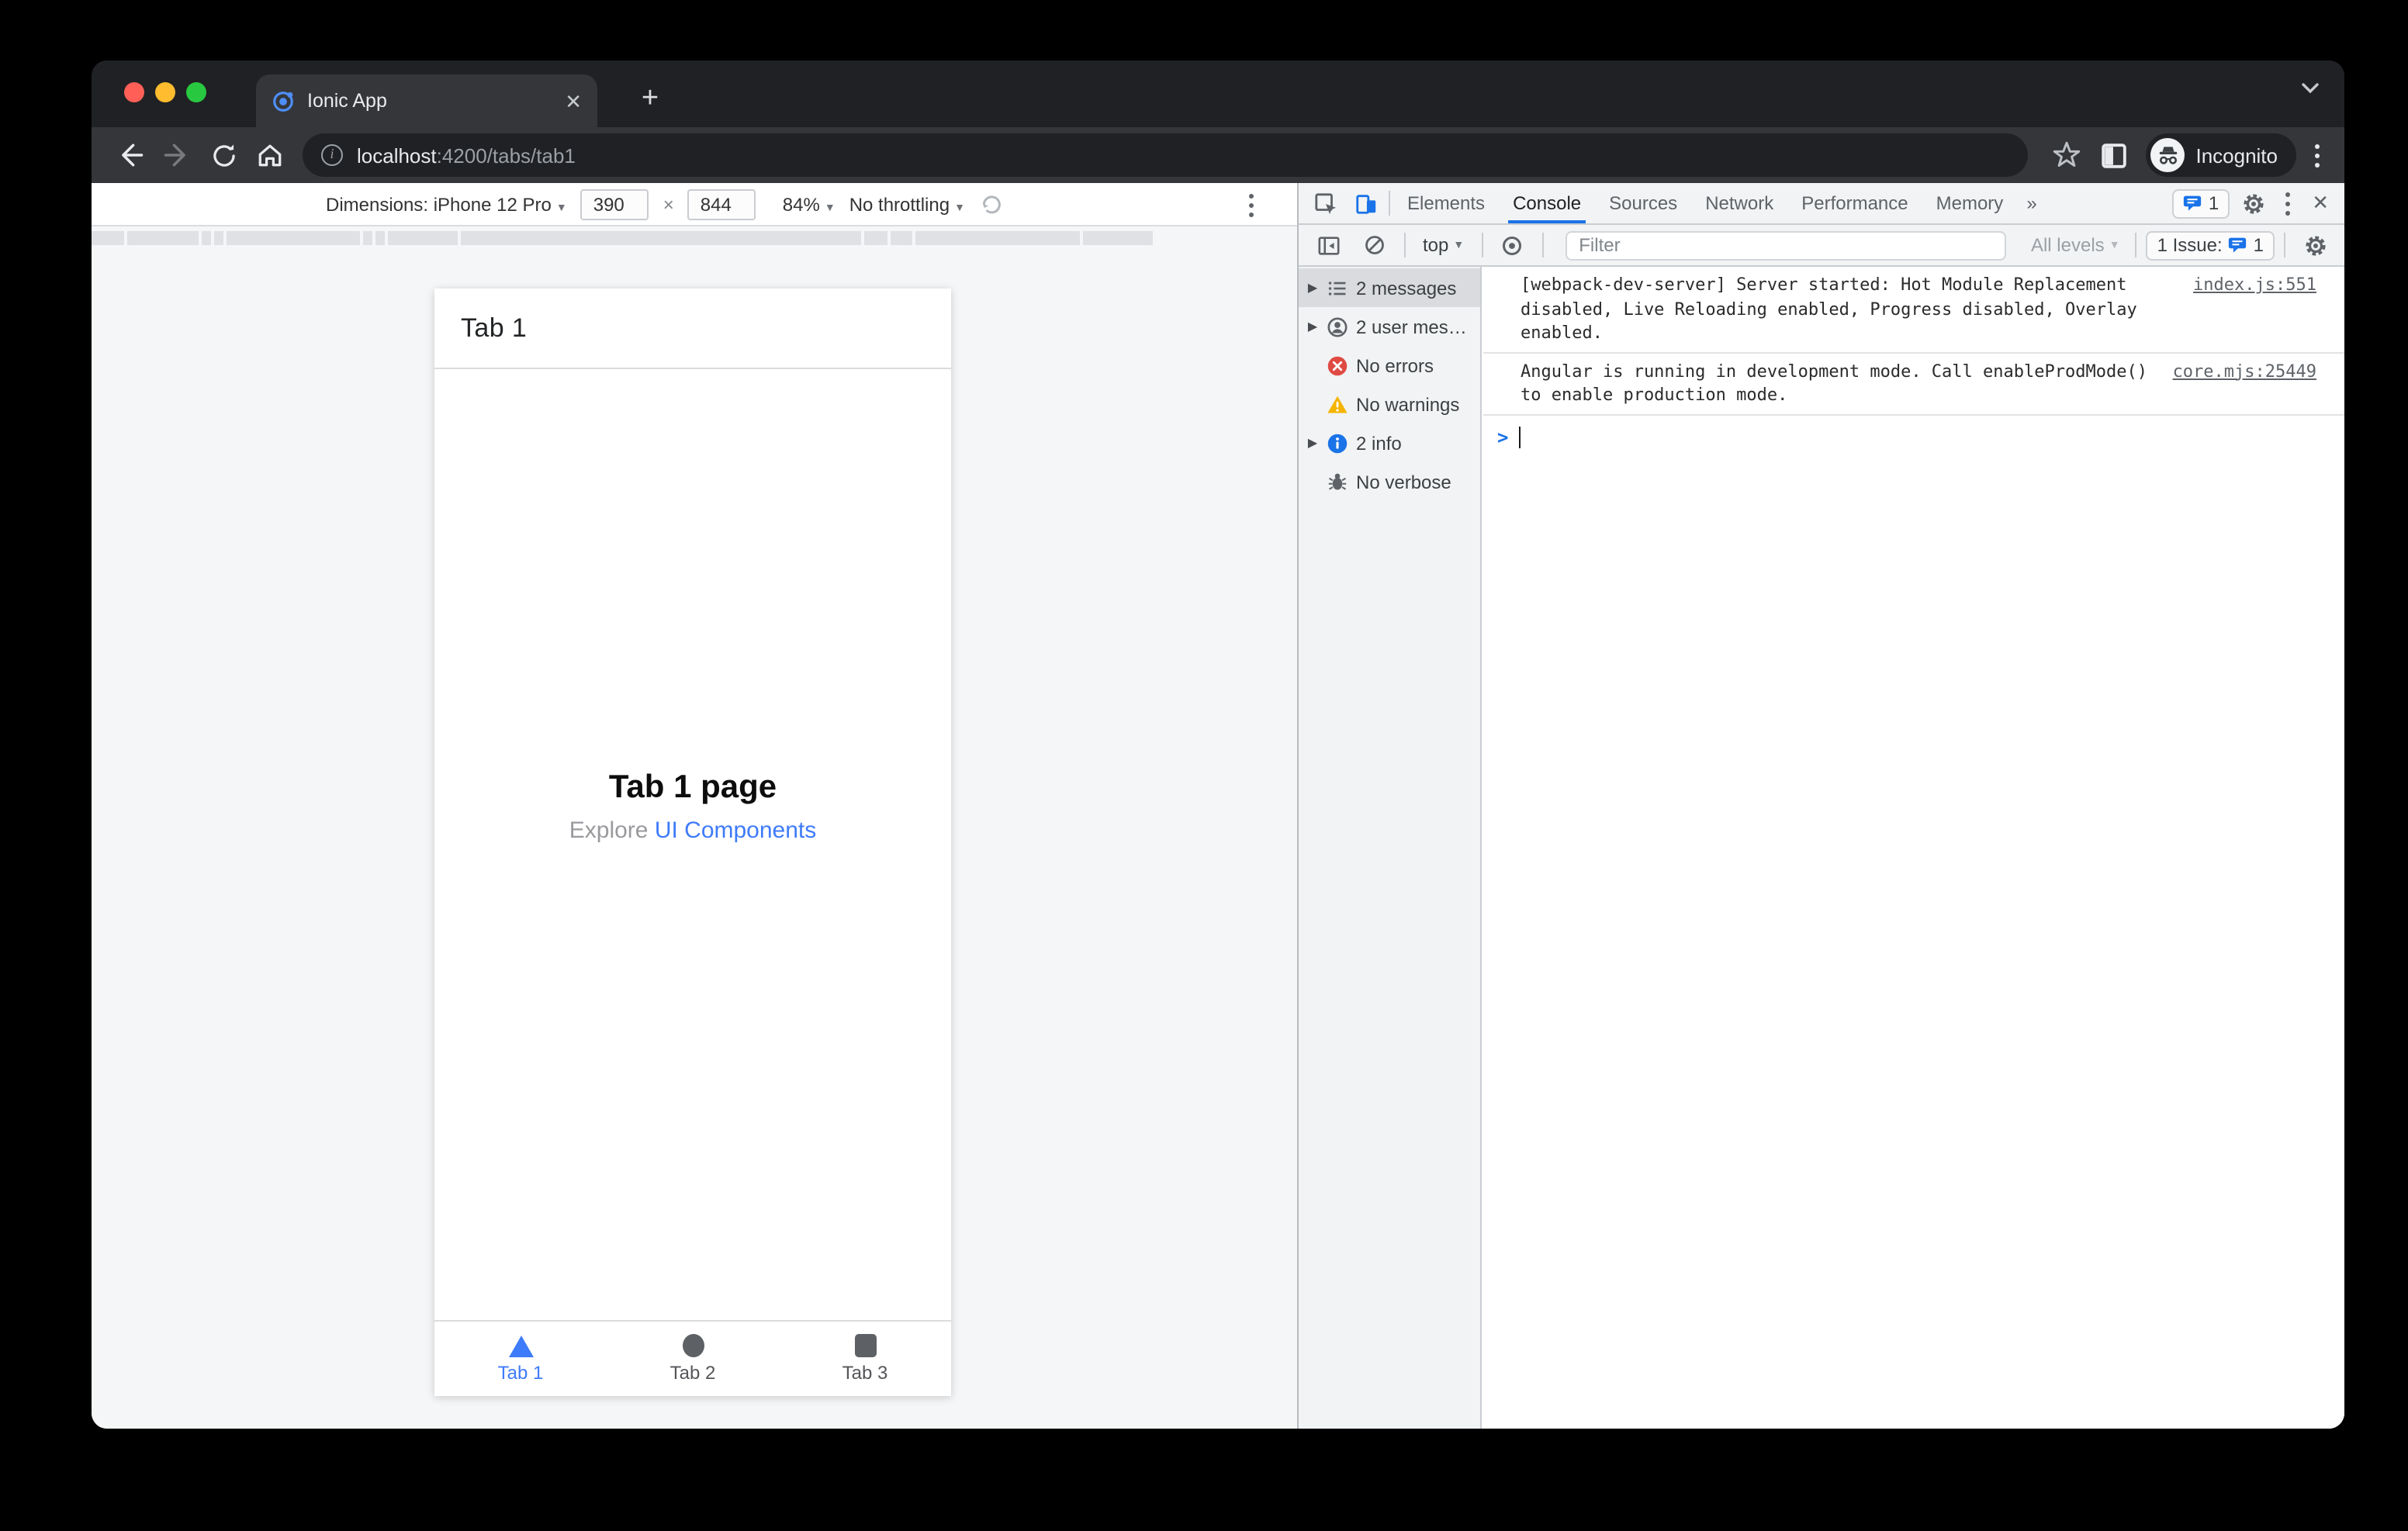 The height and width of the screenshot is (1531, 2408). Describe the element at coordinates (1218, 93) in the screenshot. I see `tab-strip: Ionic App ✕ +` at that location.